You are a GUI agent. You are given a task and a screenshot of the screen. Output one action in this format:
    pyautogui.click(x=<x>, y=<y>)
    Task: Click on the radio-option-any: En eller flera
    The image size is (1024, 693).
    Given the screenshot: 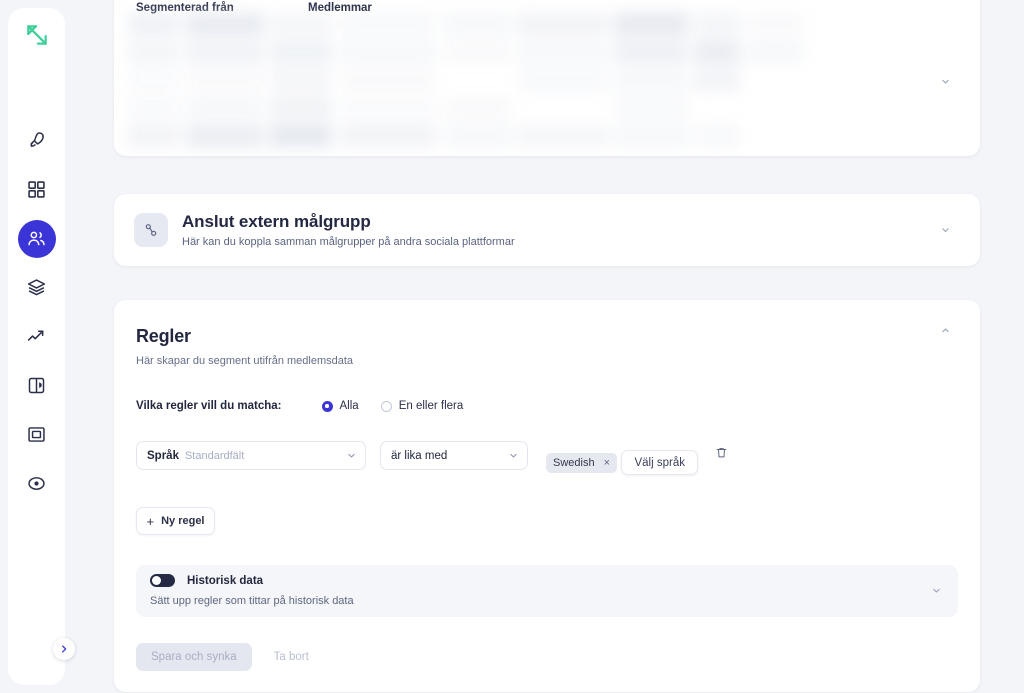 What is the action you would take?
    pyautogui.click(x=422, y=406)
    